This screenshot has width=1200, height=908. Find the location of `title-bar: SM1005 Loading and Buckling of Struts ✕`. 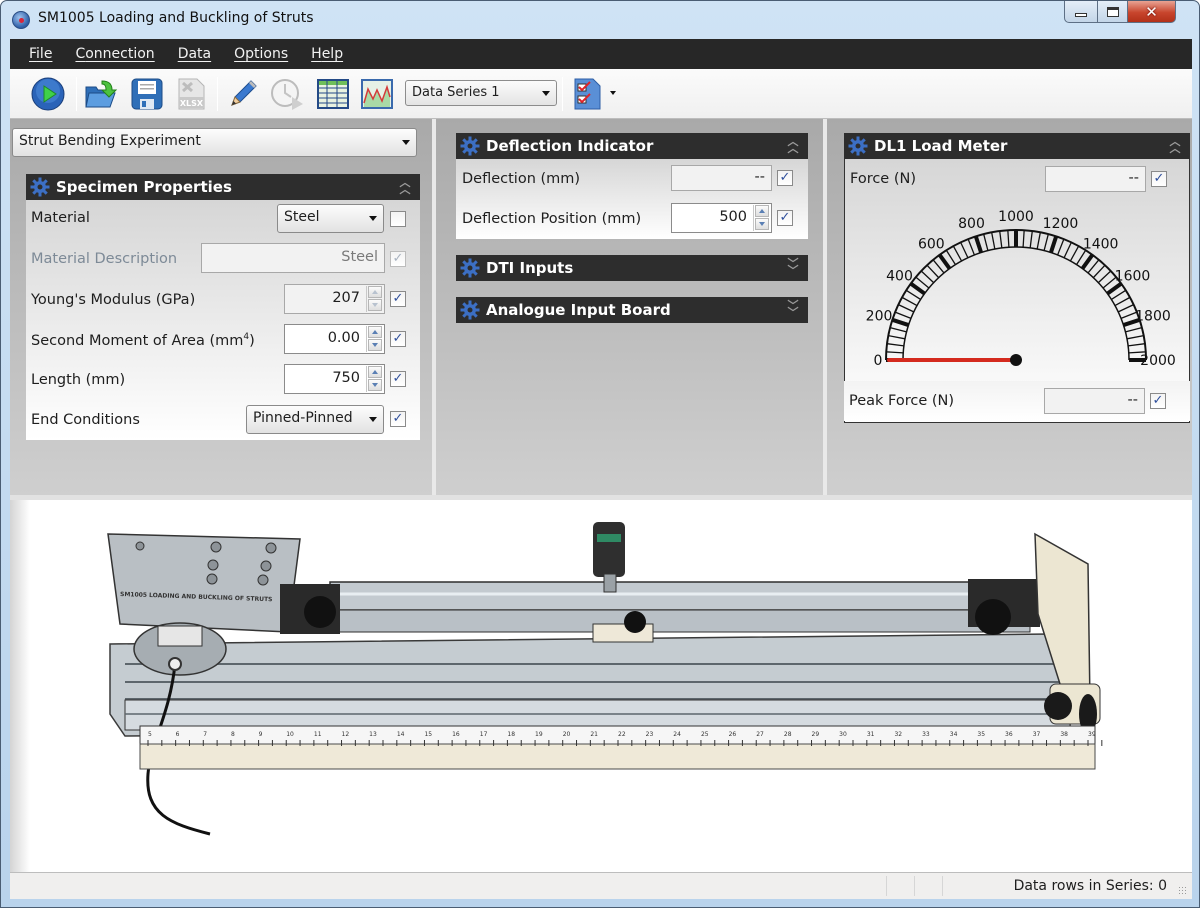

title-bar: SM1005 Loading and Buckling of Struts ✕ is located at coordinates (600, 20).